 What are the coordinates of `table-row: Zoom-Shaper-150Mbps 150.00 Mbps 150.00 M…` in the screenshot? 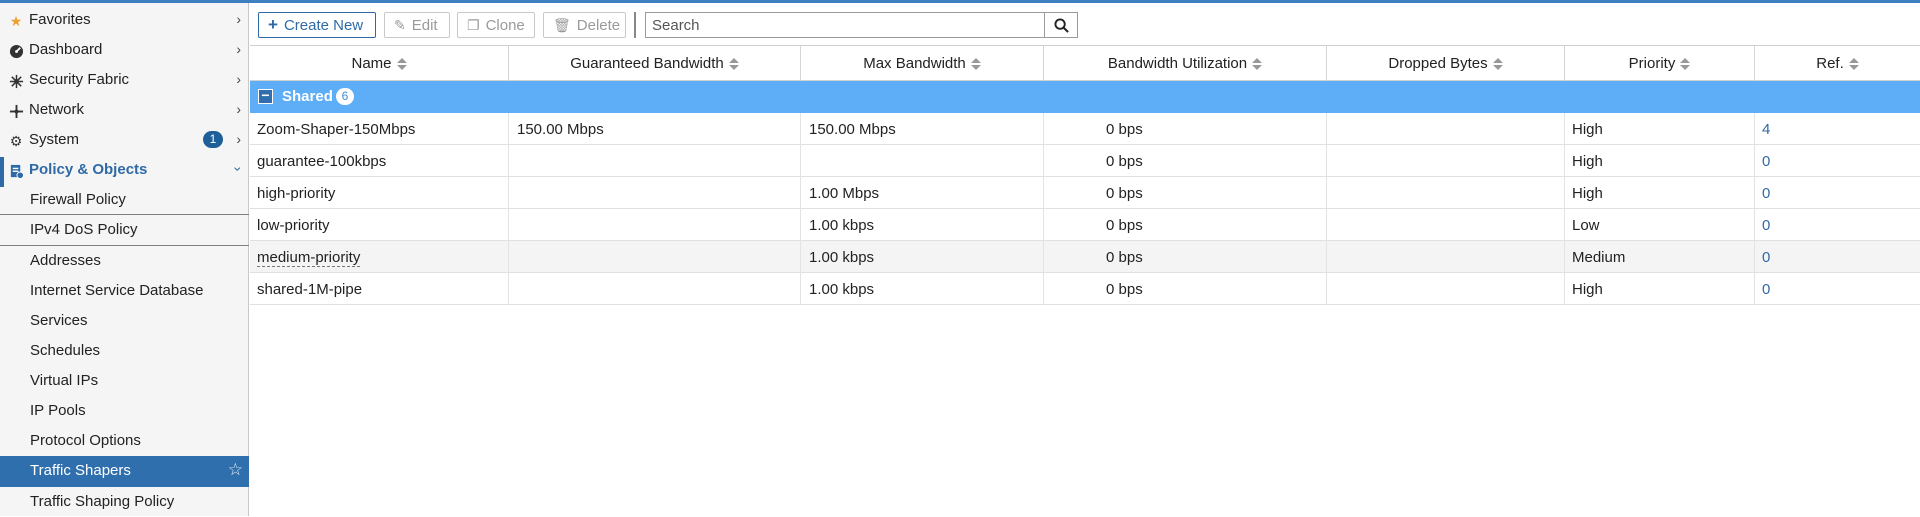 It's located at (1085, 129).